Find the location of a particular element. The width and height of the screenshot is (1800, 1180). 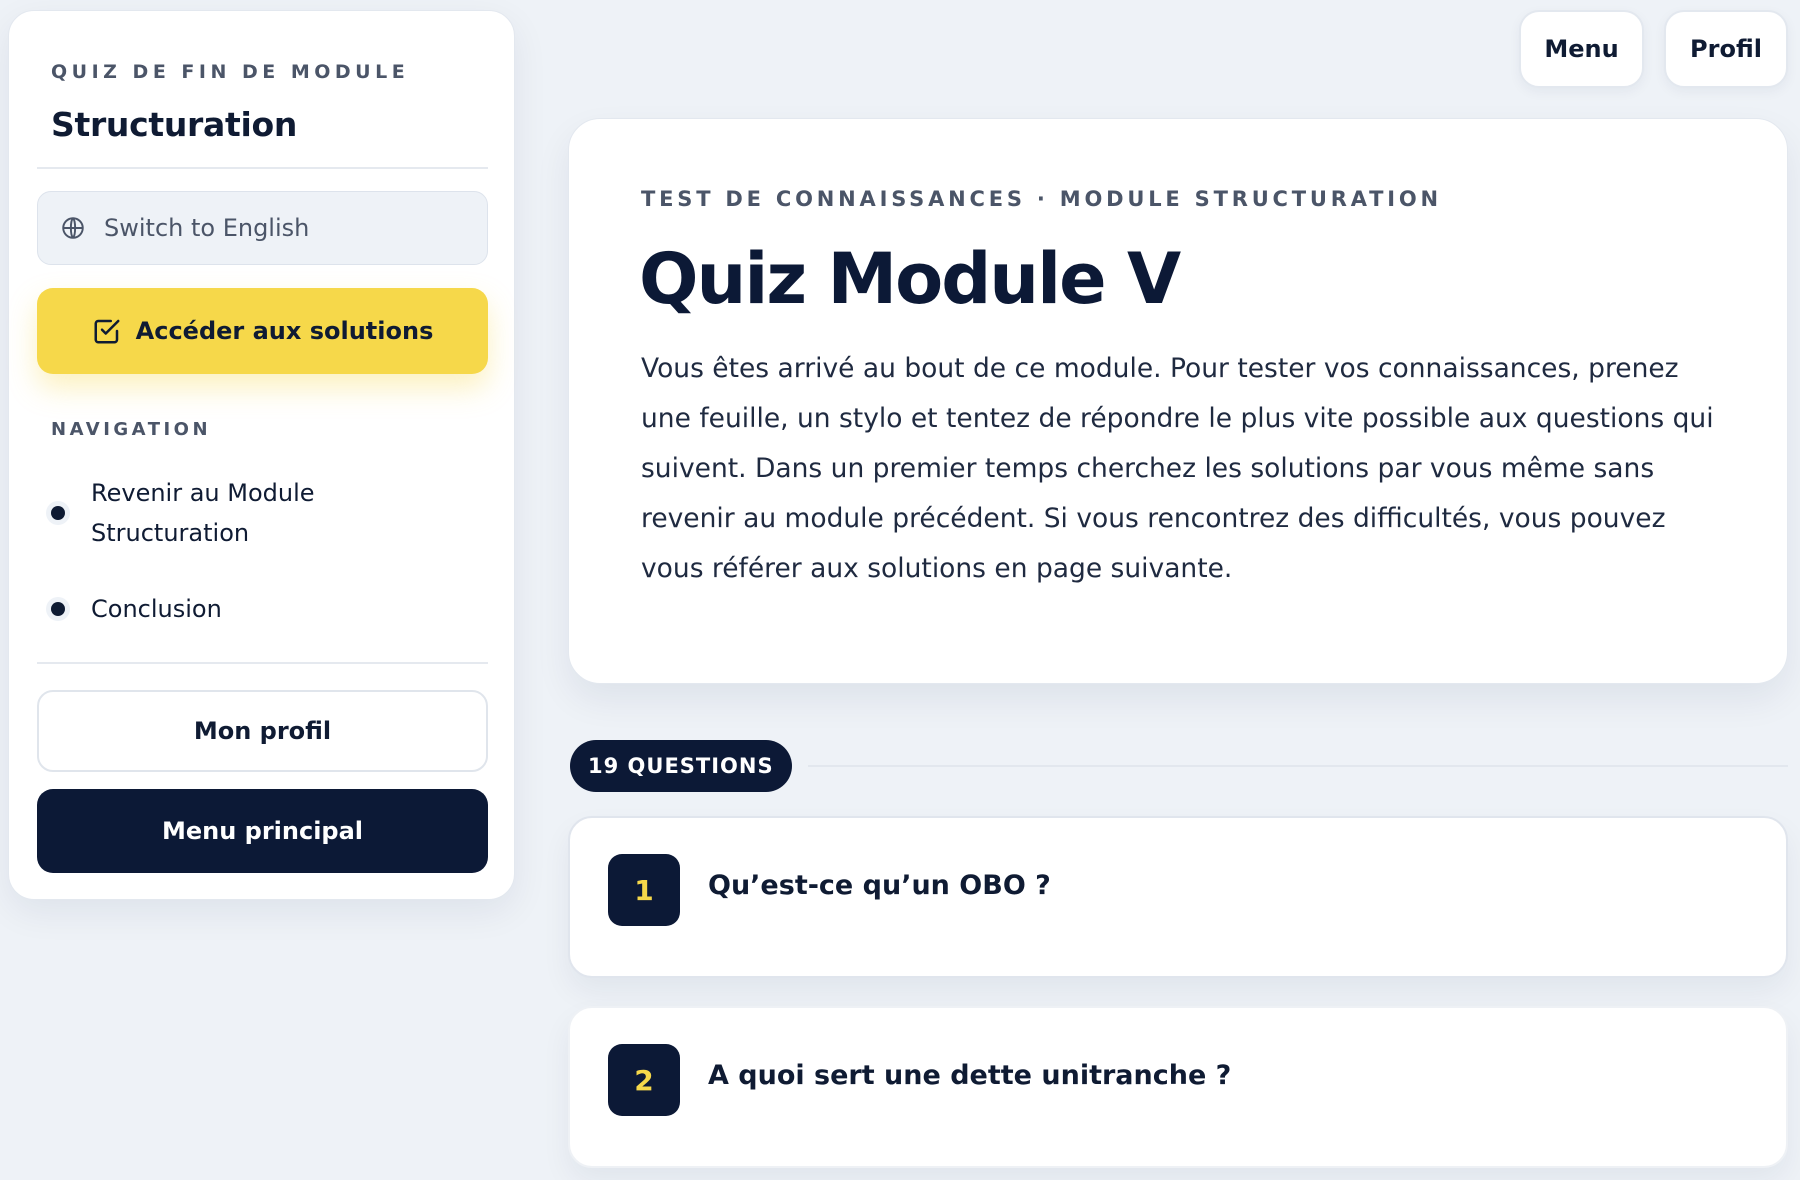

question-card: 2 A quoi sert une dette unitranche ? is located at coordinates (1178, 1087).